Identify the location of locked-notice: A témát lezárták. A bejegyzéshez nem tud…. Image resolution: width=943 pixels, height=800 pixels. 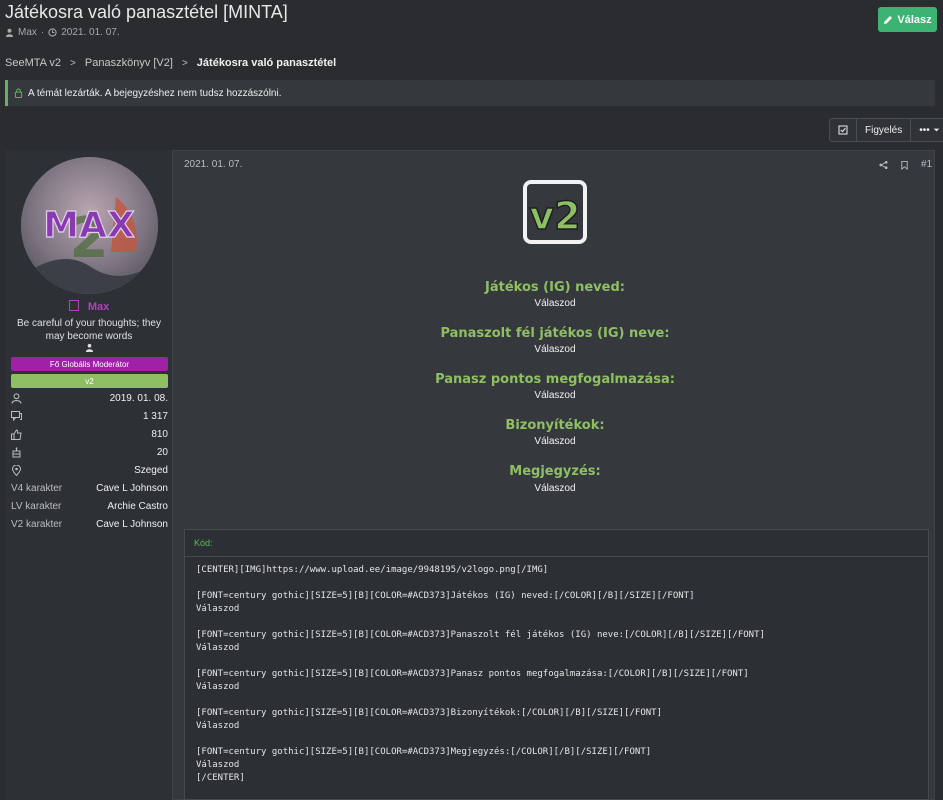
(470, 93).